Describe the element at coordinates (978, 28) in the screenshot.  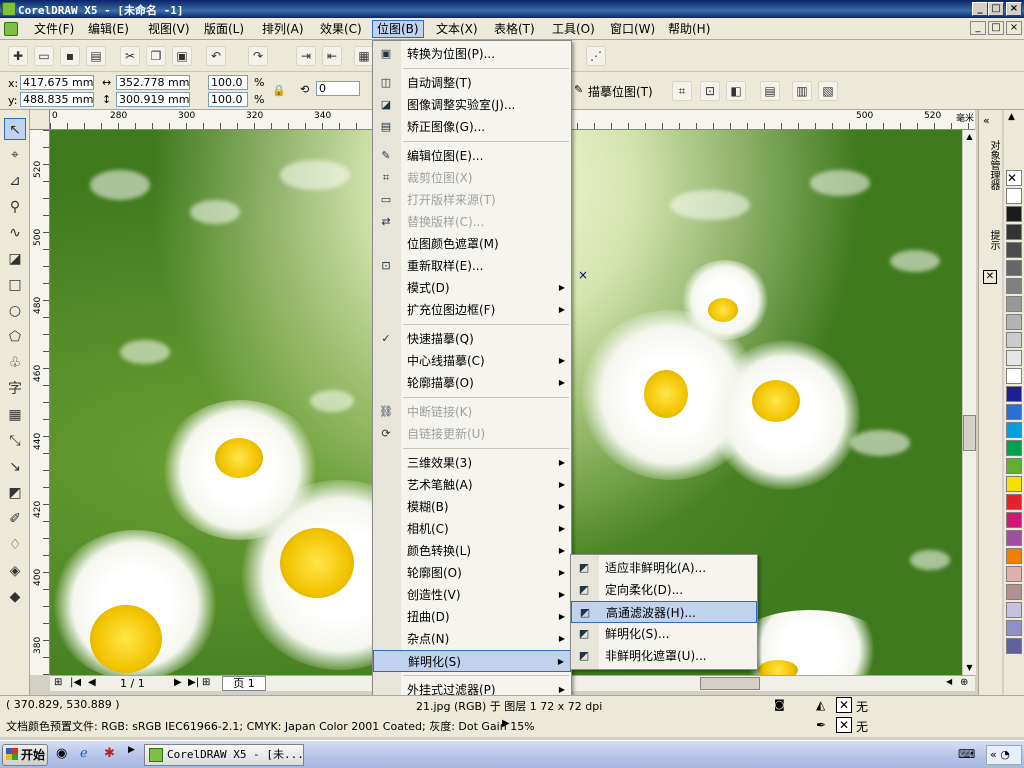
I see `doc-minimize-button: _` at that location.